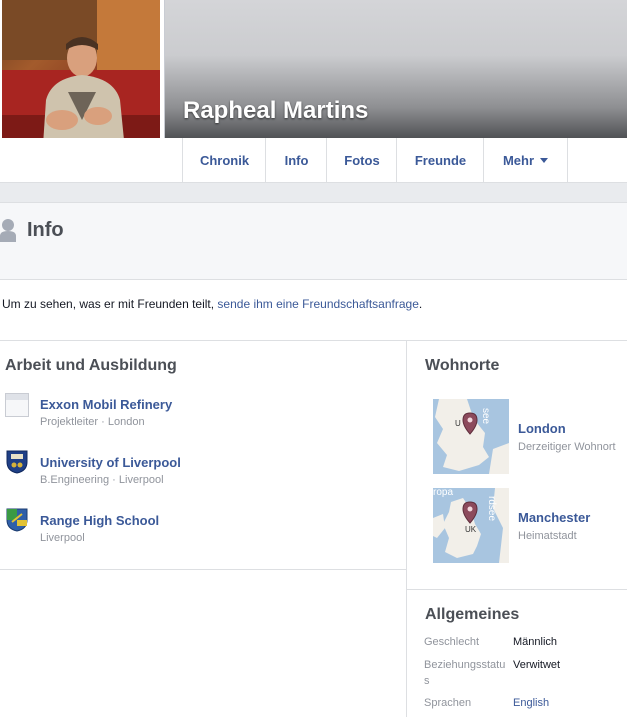  What do you see at coordinates (317, 304) in the screenshot?
I see `friend-request-link: sende ihm eine Freundschaftsanfrage` at bounding box center [317, 304].